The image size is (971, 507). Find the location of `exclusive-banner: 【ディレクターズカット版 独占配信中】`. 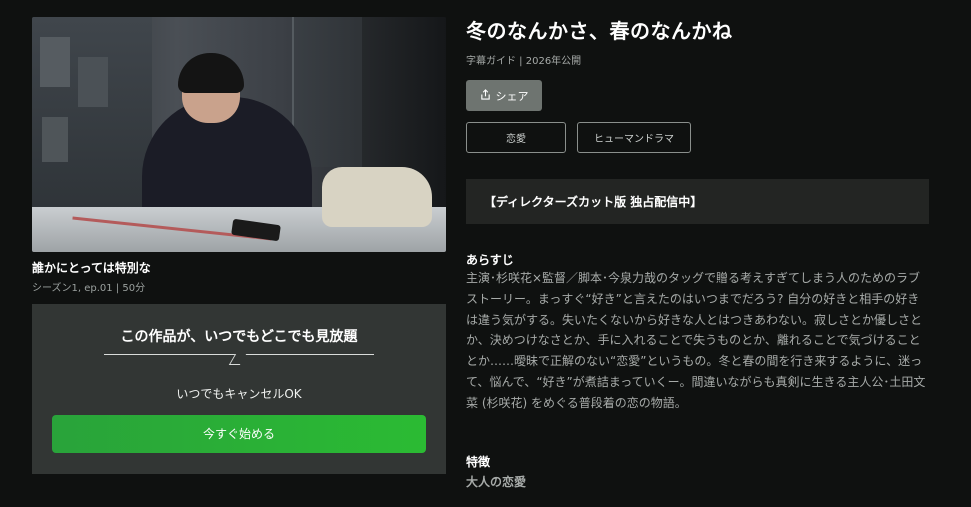

exclusive-banner: 【ディレクターズカット版 独占配信中】 is located at coordinates (697, 201).